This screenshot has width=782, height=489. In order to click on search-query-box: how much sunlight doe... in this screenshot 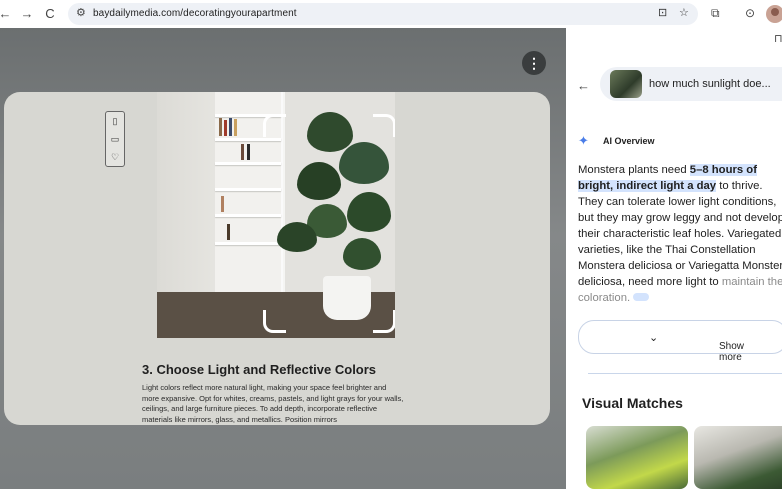, I will do `click(691, 84)`.